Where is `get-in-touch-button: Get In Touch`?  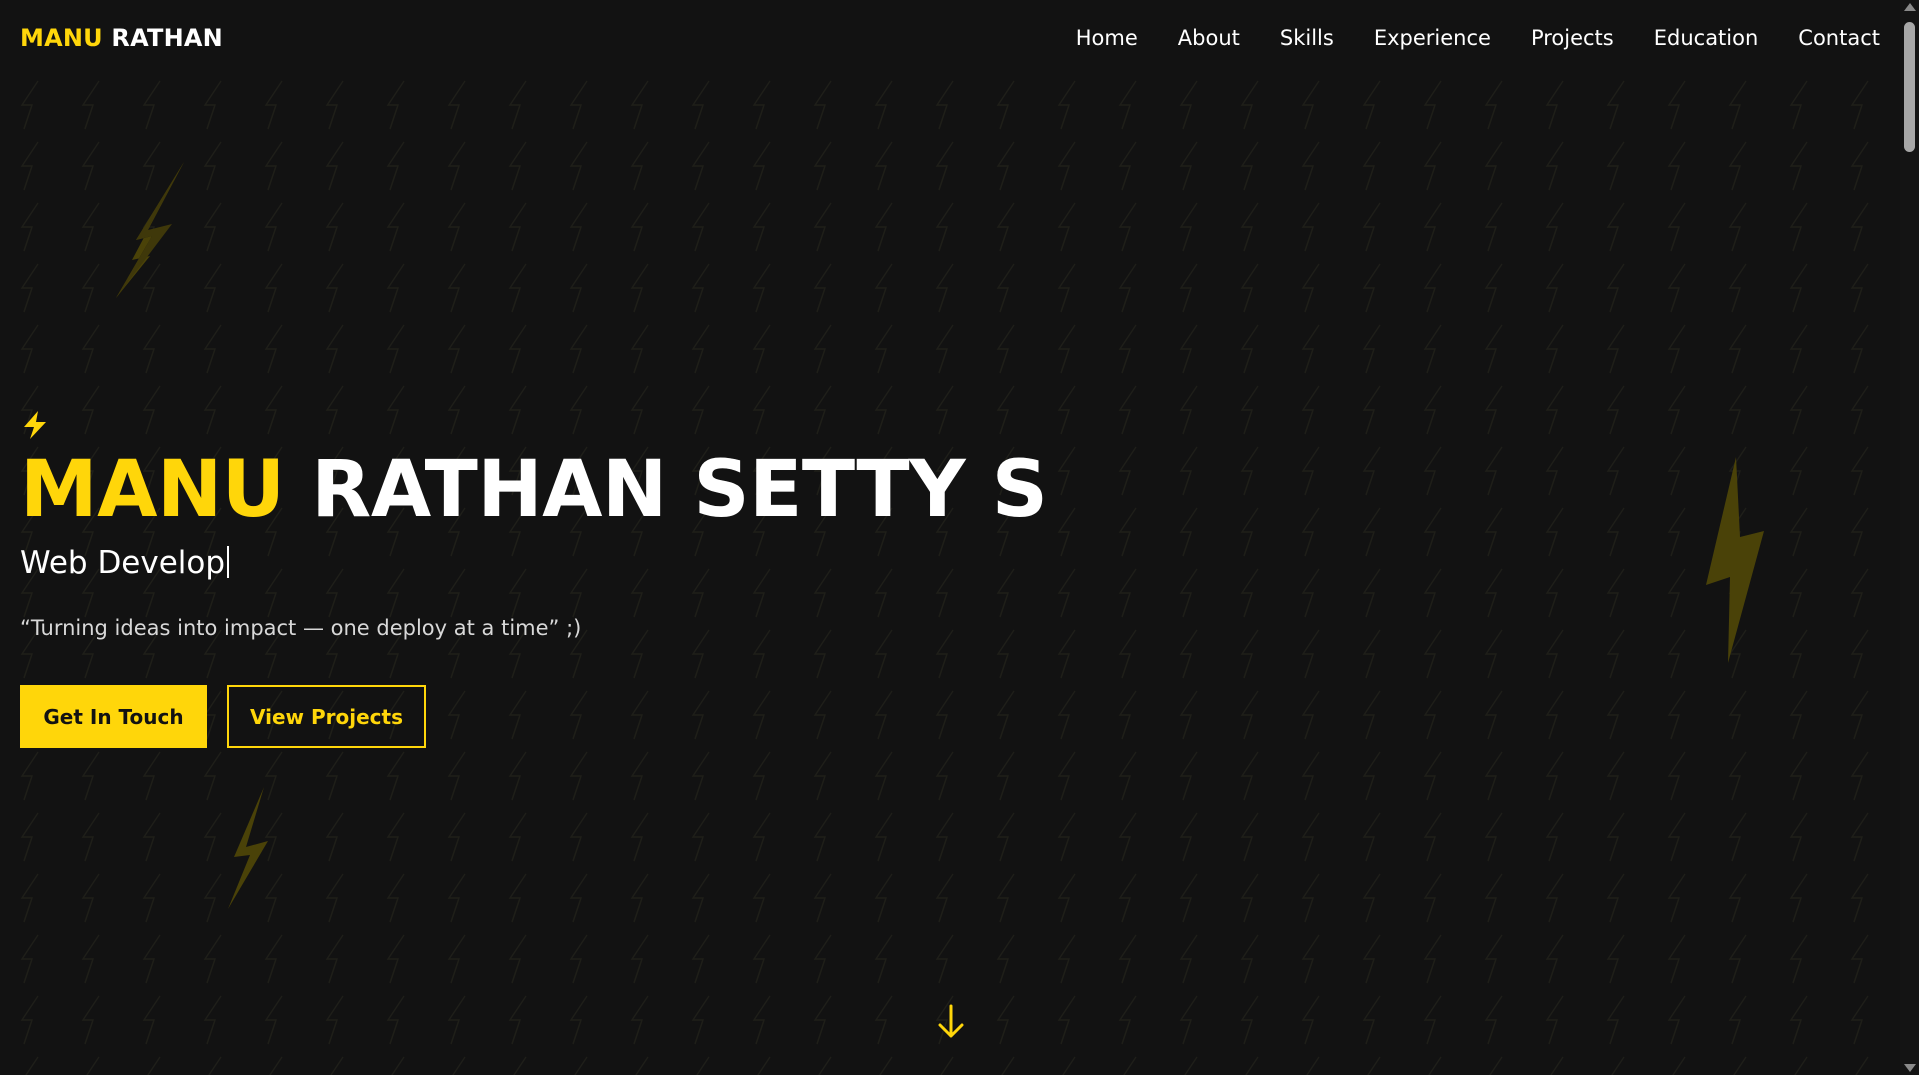 get-in-touch-button: Get In Touch is located at coordinates (113, 716).